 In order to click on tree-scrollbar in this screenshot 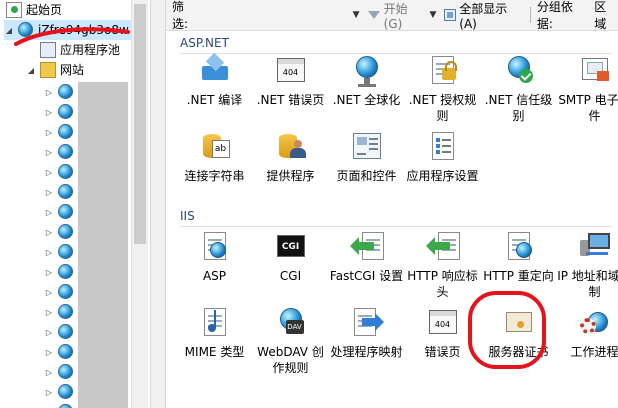, I will do `click(139, 204)`.